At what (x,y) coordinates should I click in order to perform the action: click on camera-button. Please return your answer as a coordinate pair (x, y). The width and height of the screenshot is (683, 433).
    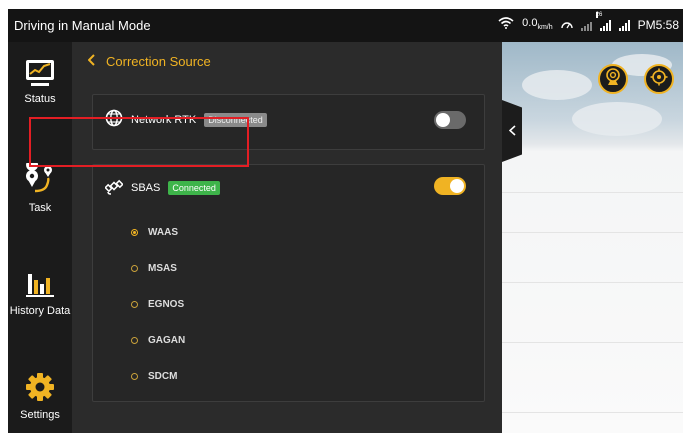
    Looking at the image, I should click on (613, 79).